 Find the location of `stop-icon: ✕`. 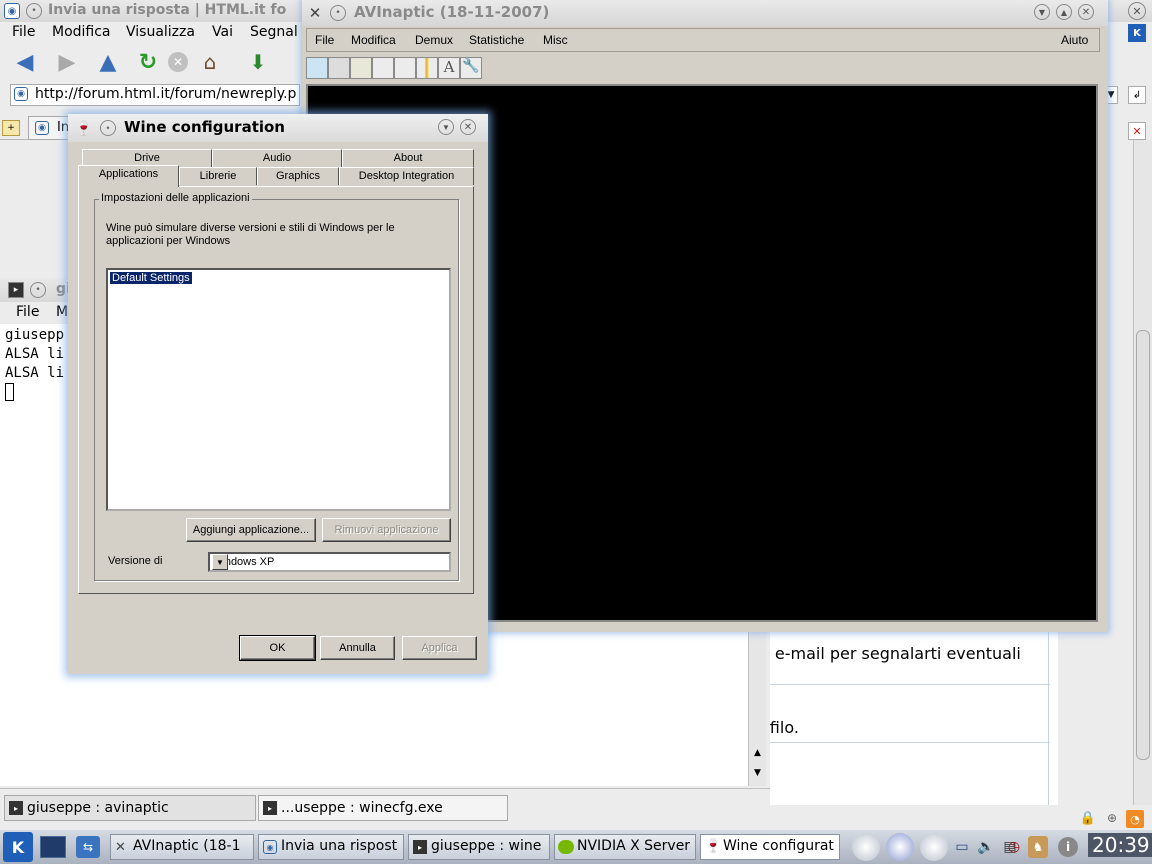

stop-icon: ✕ is located at coordinates (178, 62).